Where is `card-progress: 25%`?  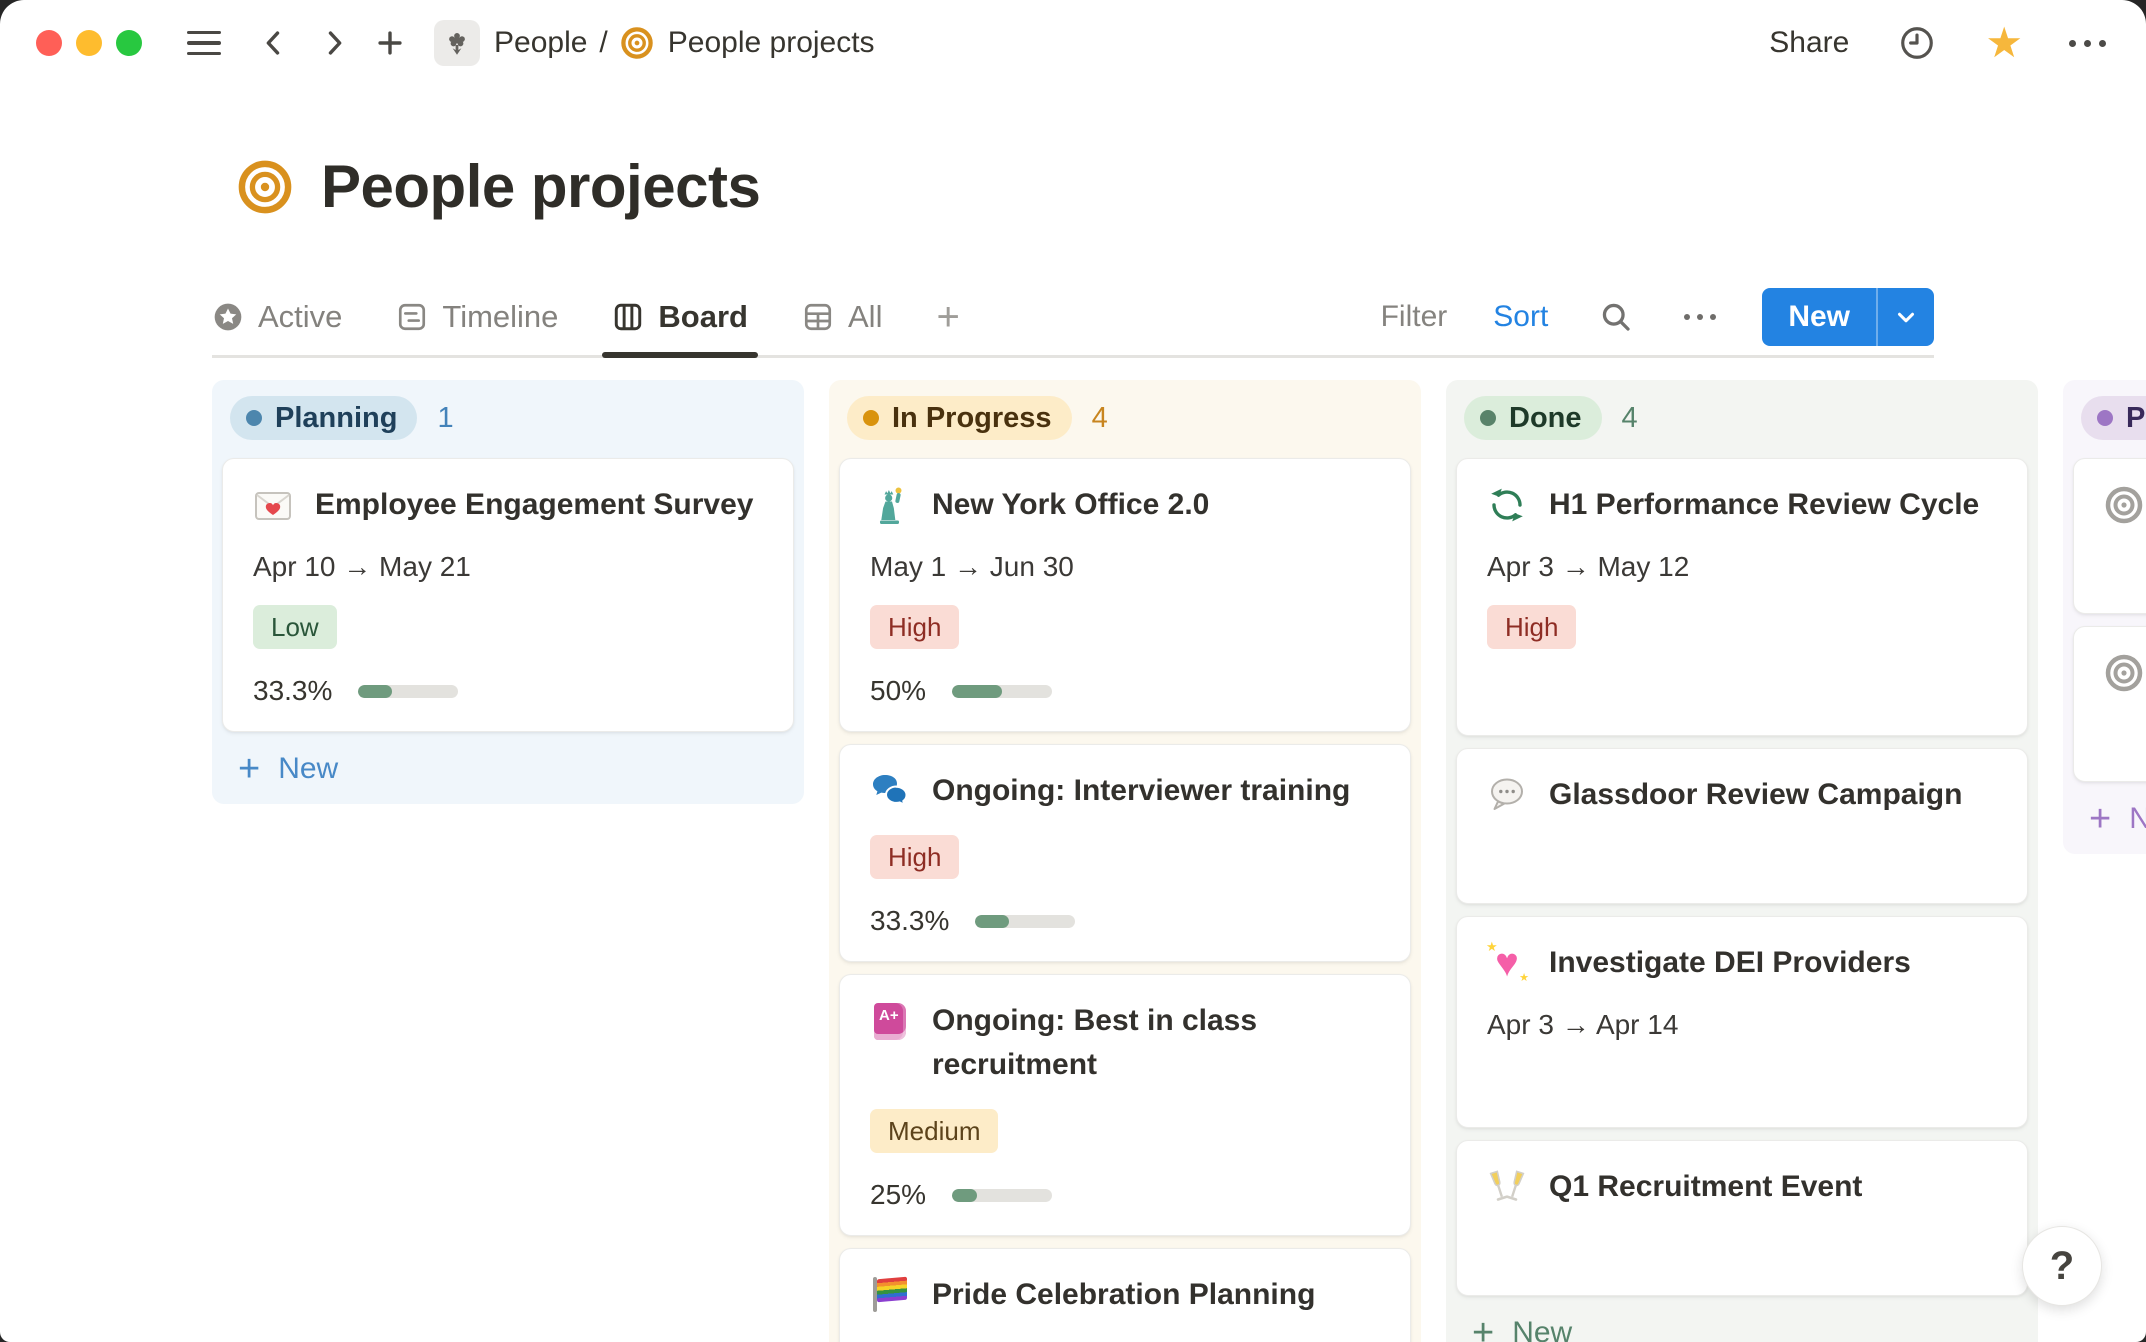
card-progress: 25% is located at coordinates (1125, 1195).